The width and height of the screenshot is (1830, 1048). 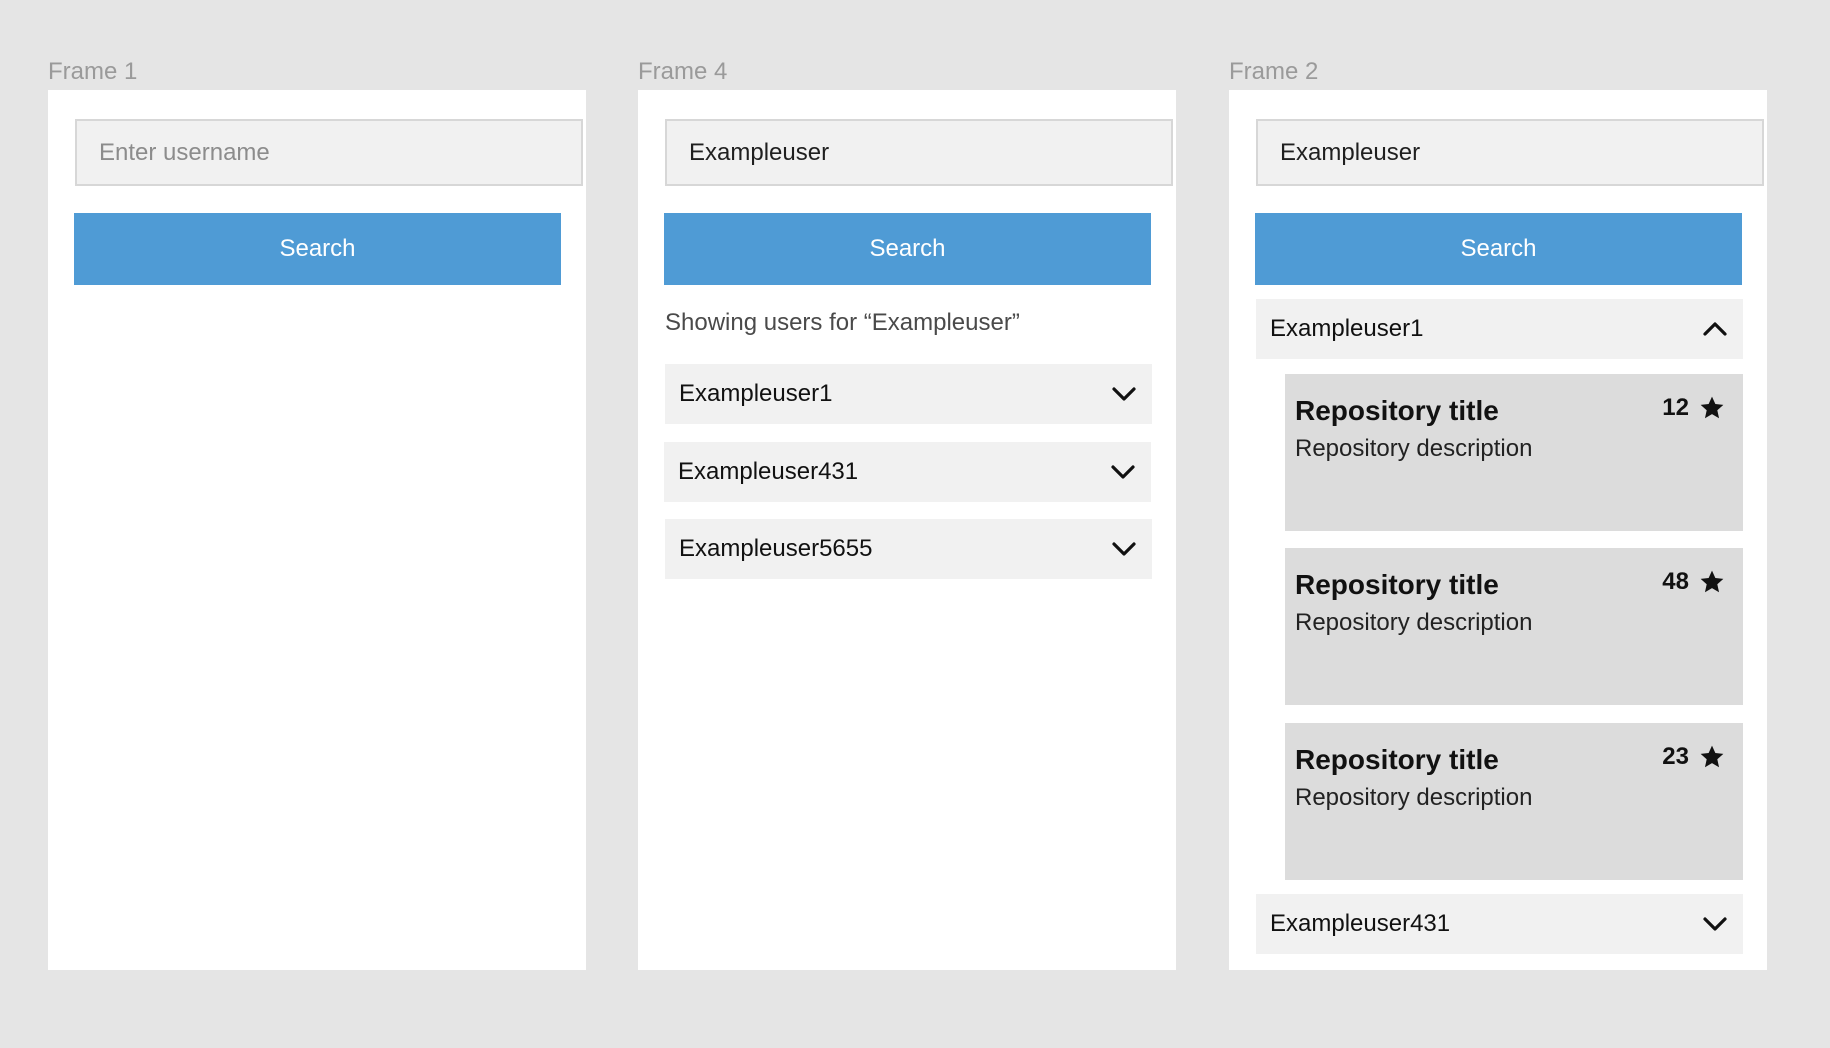 What do you see at coordinates (683, 71) in the screenshot?
I see `frame-4-label: Frame 4` at bounding box center [683, 71].